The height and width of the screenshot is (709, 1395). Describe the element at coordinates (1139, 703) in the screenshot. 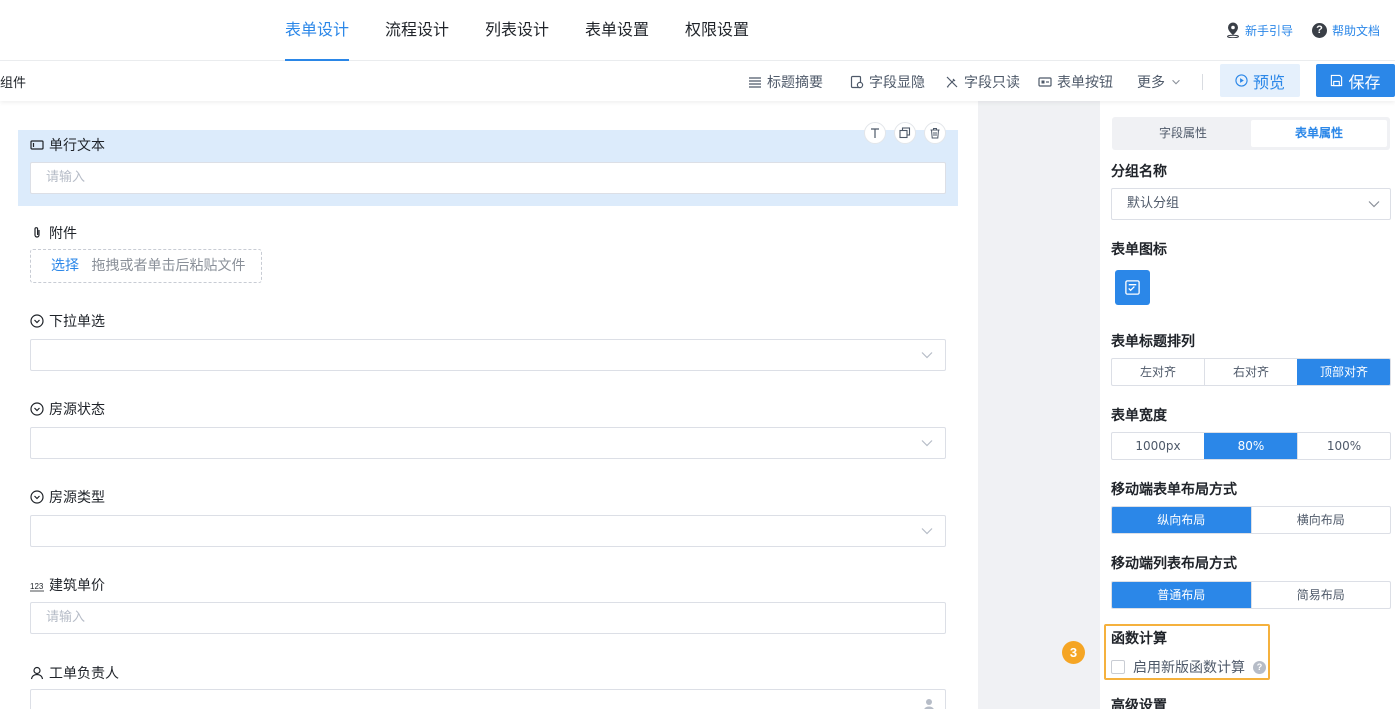

I see `advanced-settings-title: 高级设置` at that location.